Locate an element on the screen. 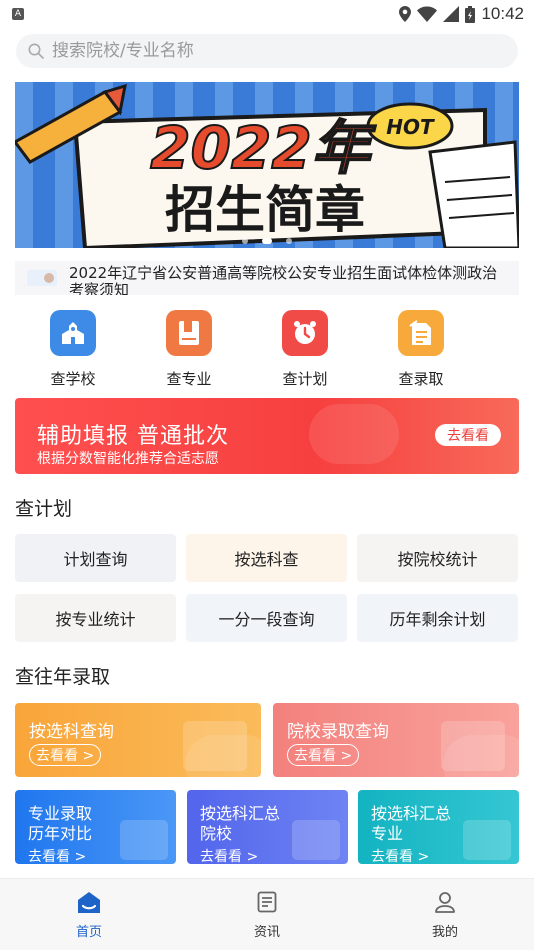  document-icon is located at coordinates (421, 333).